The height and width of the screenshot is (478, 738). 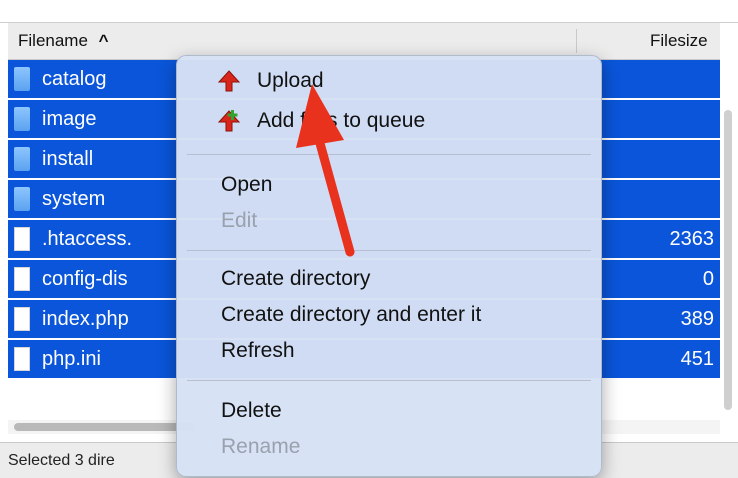 What do you see at coordinates (389, 221) in the screenshot?
I see `menu-item-edit: Edit` at bounding box center [389, 221].